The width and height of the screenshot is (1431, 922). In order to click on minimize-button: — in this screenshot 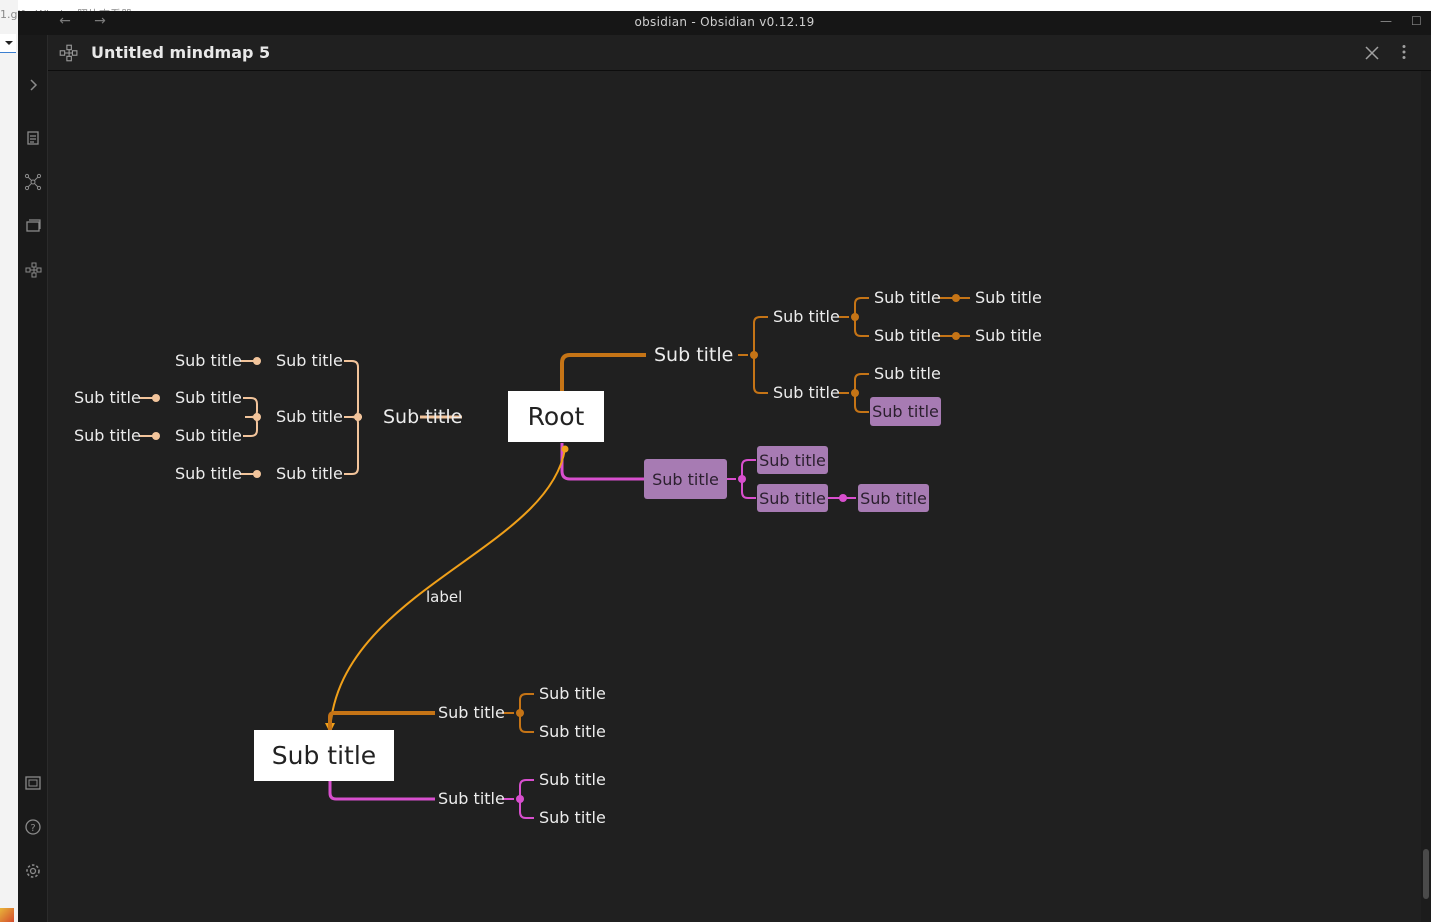, I will do `click(1386, 21)`.